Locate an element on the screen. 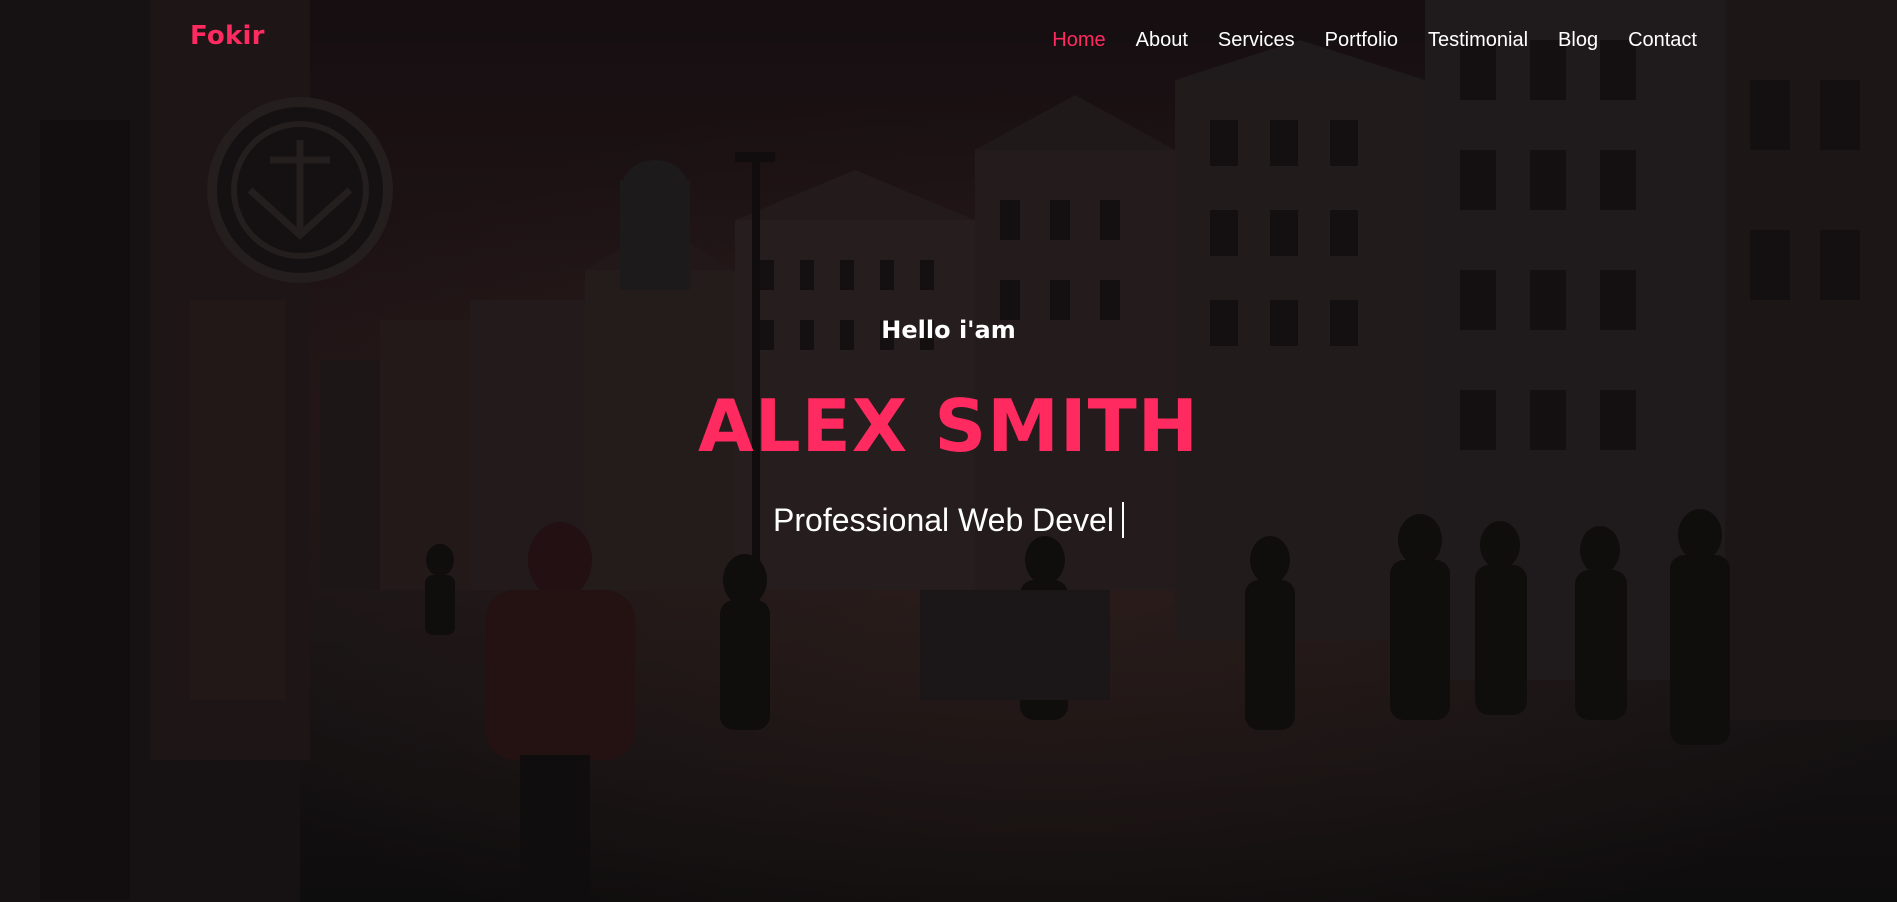  nav-item-blog: Blog is located at coordinates (1578, 40).